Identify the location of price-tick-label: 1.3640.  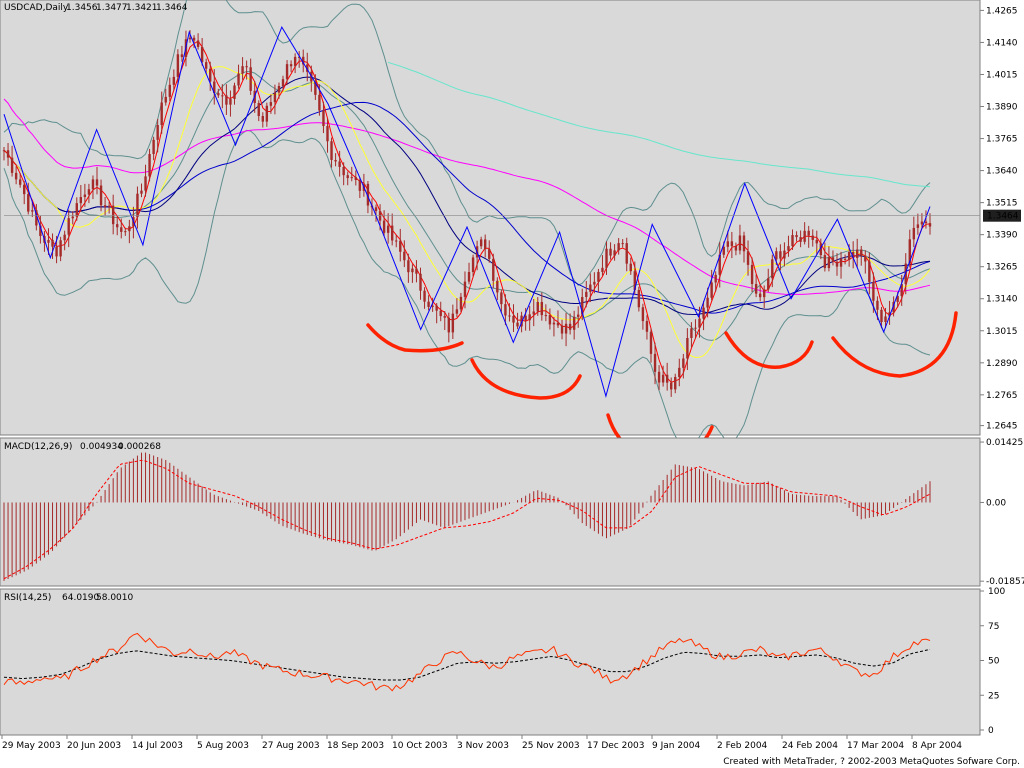
(1002, 172).